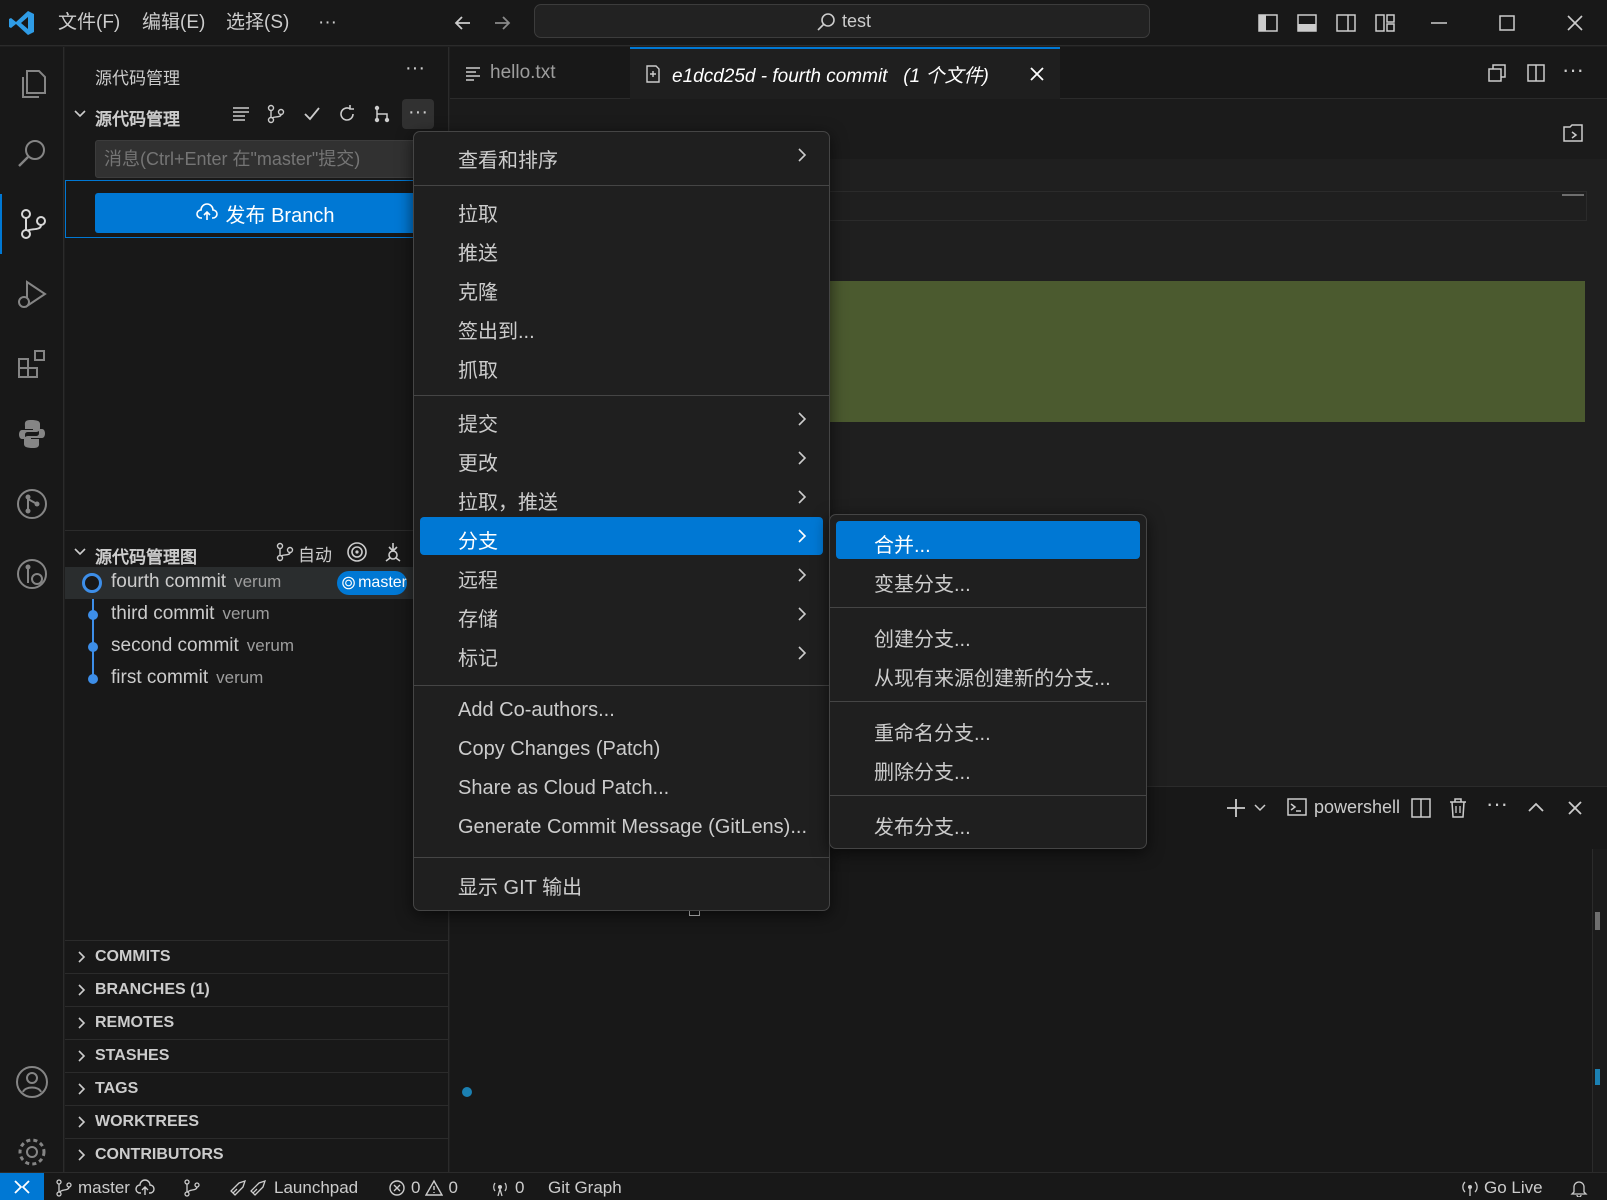 This screenshot has width=1607, height=1200. I want to click on menu-selection: 选择(S), so click(257, 23).